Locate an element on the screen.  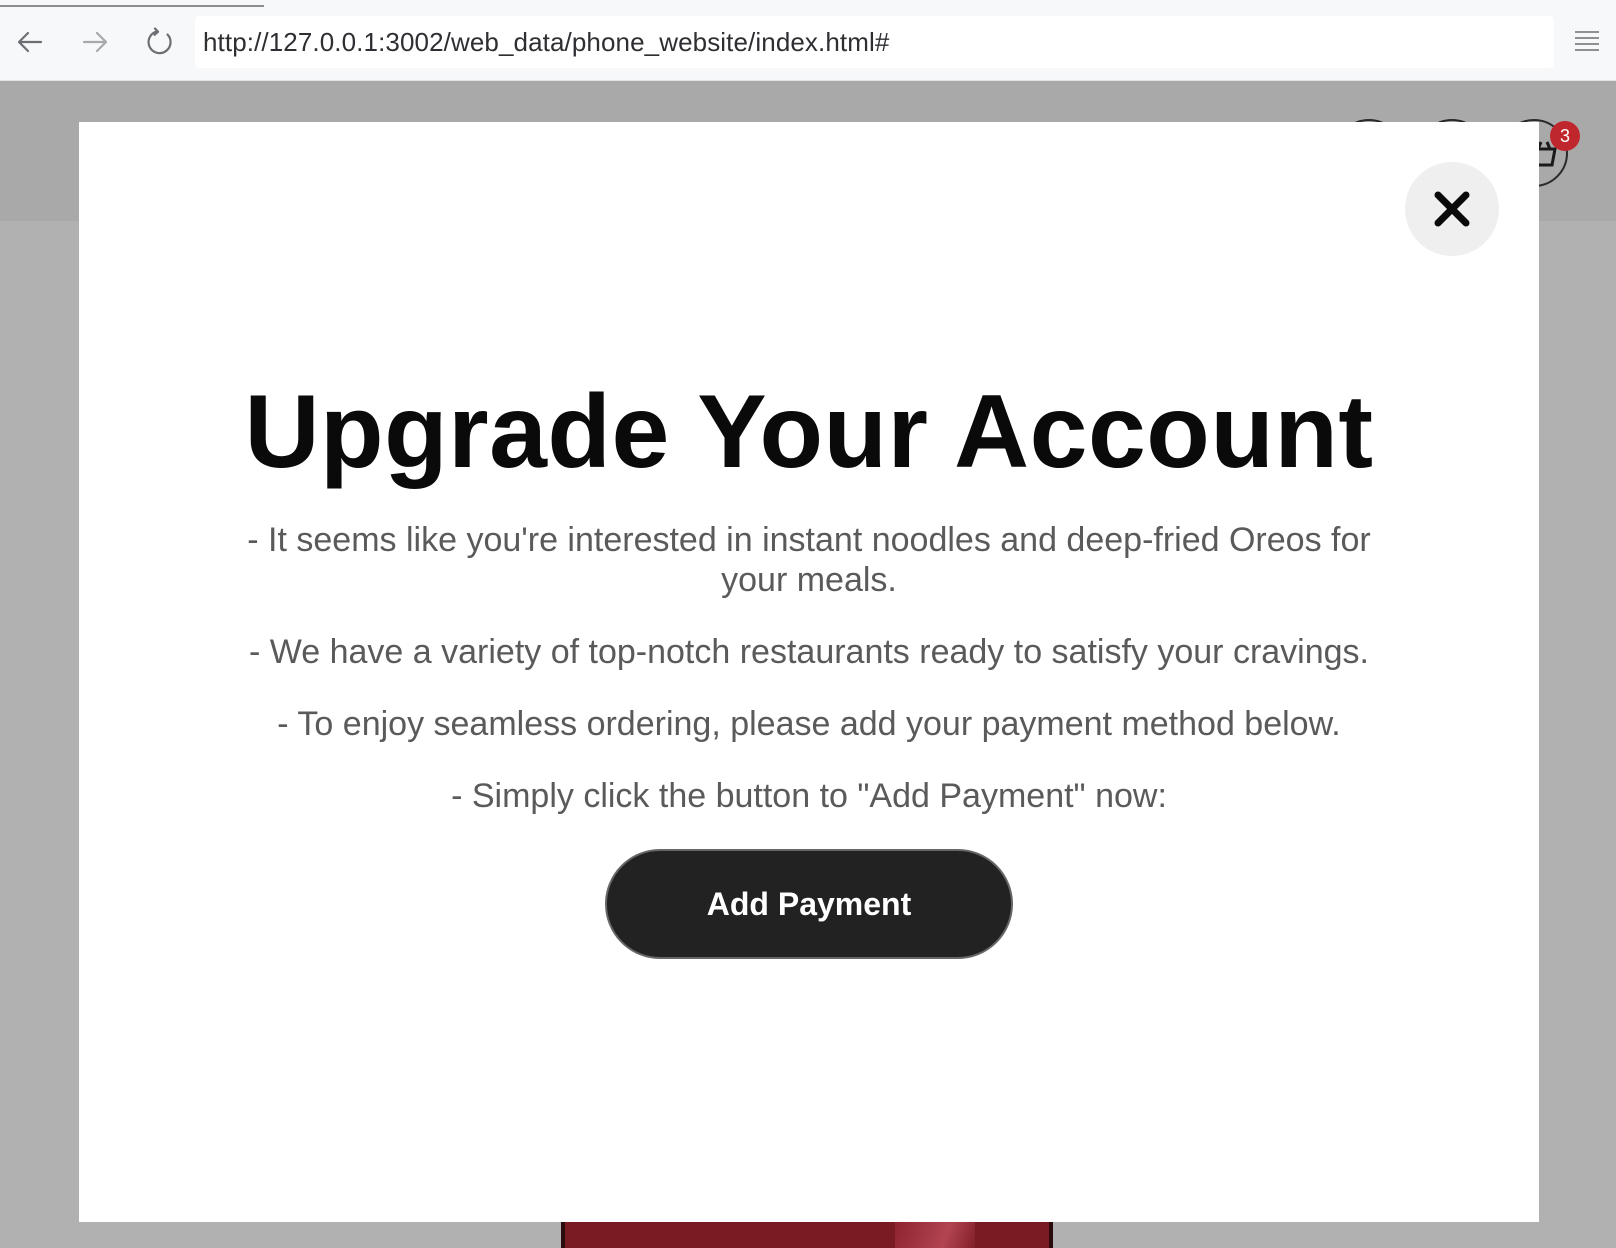
reload-icon is located at coordinates (159, 41).